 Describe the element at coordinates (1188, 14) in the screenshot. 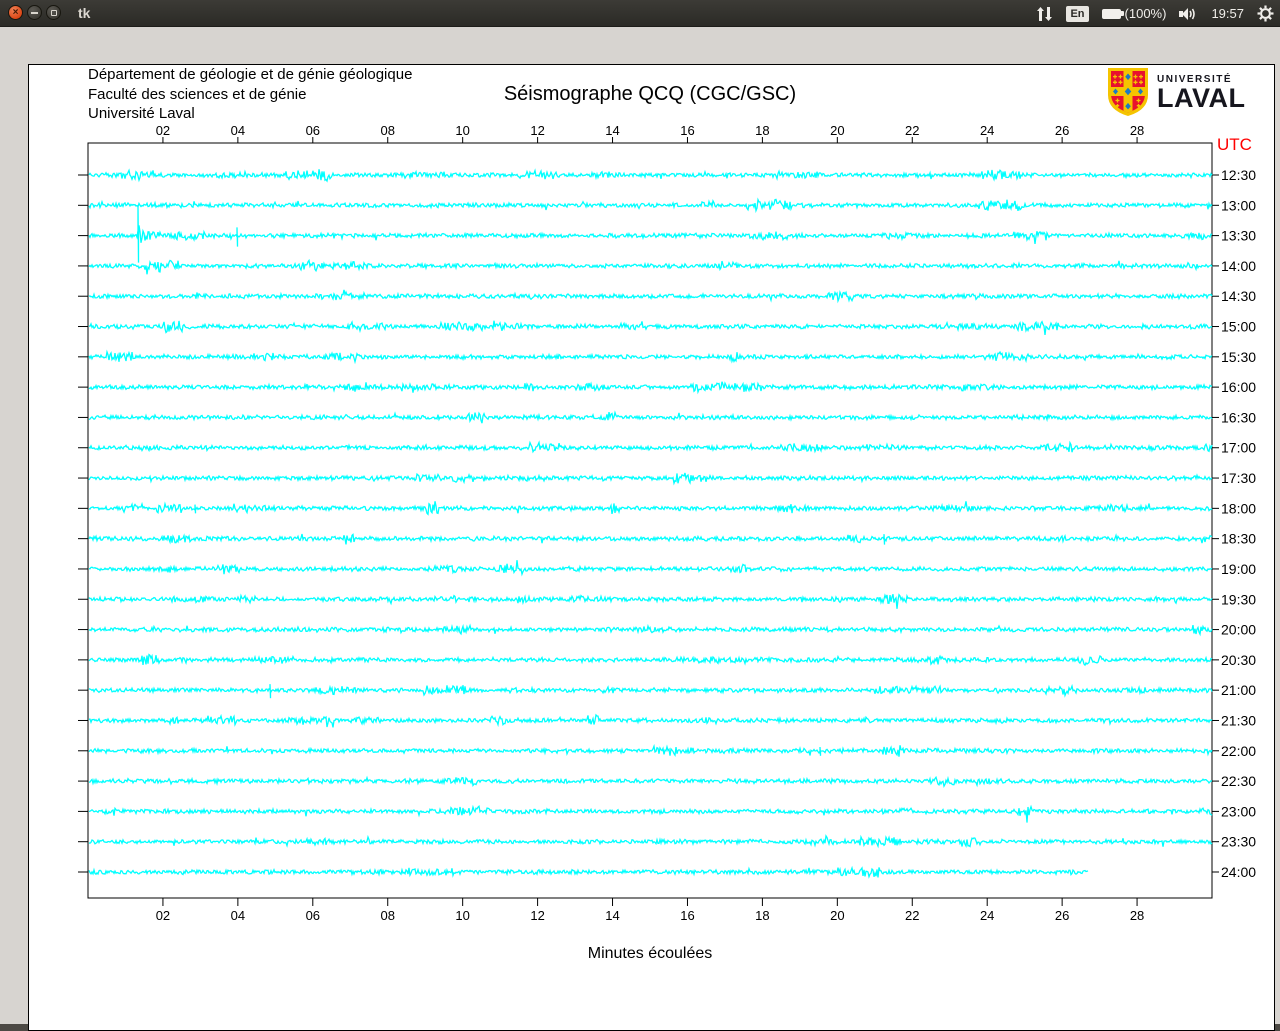

I see `volume-icon` at that location.